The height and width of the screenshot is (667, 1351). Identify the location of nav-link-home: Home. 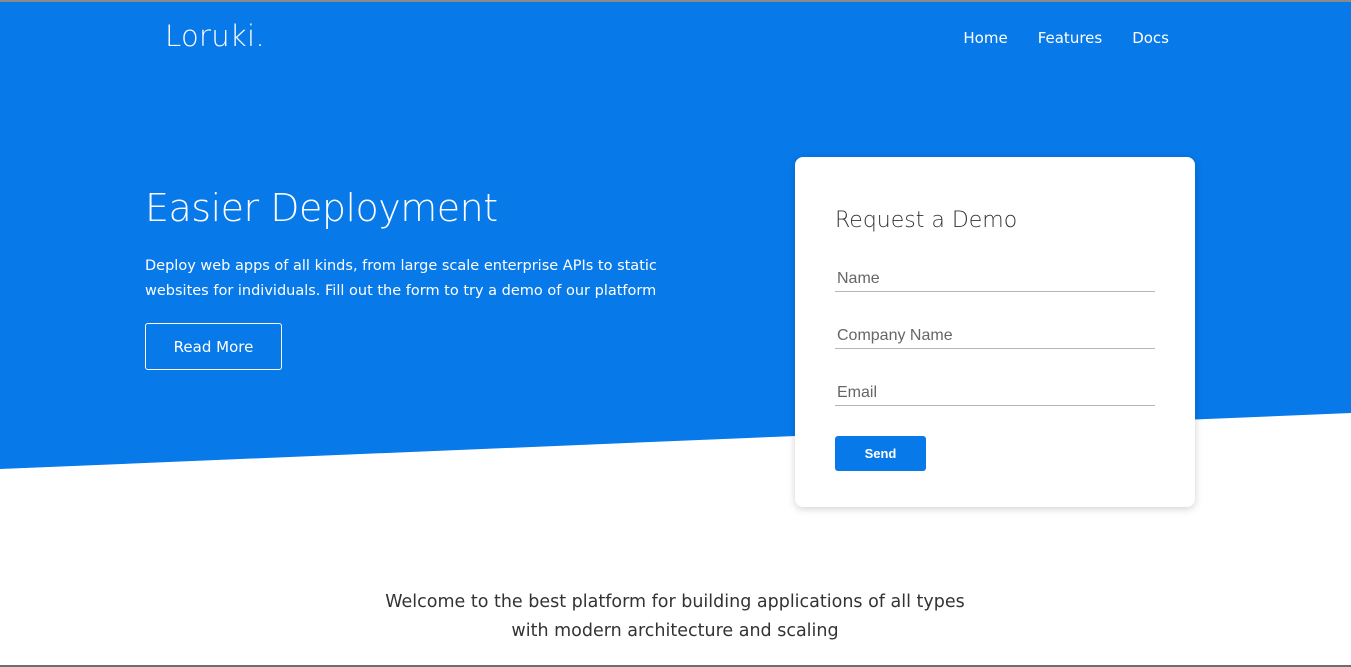
(985, 38).